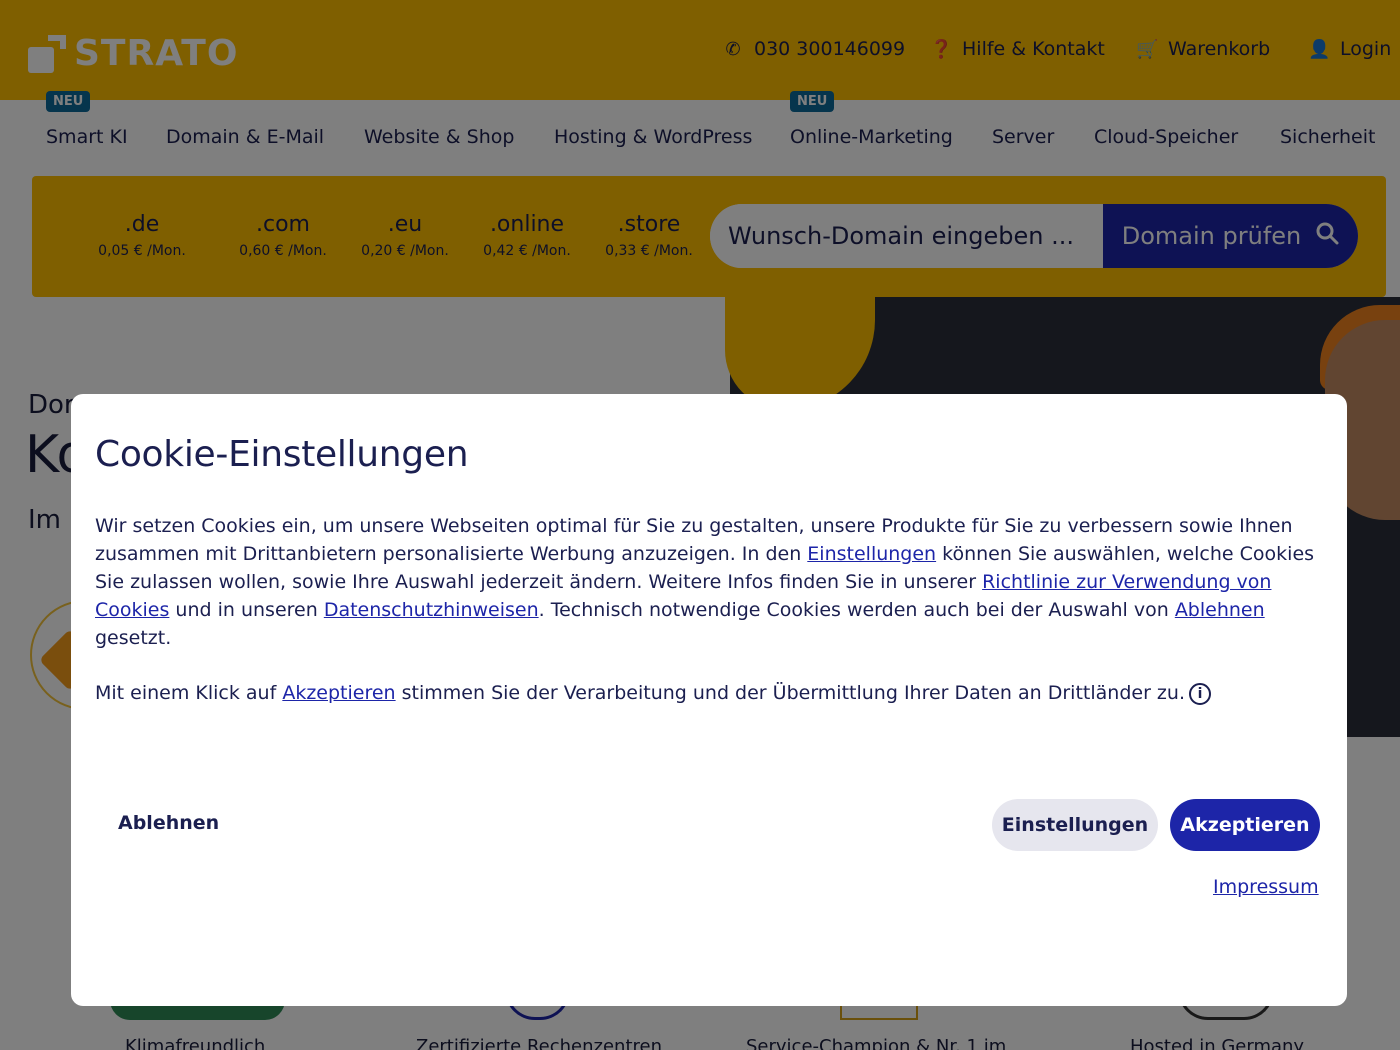 The height and width of the screenshot is (1050, 1400). Describe the element at coordinates (246, 610) in the screenshot. I see `text-segment: und in unseren` at that location.